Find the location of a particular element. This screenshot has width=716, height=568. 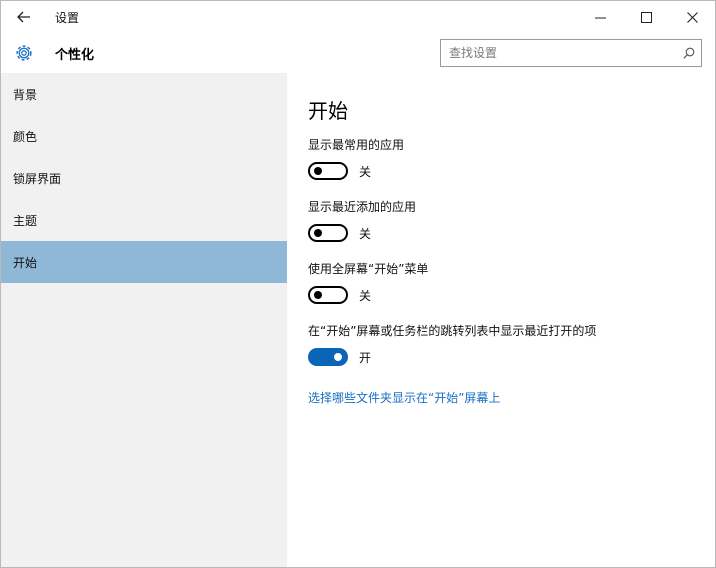

minimize-button is located at coordinates (600, 17).